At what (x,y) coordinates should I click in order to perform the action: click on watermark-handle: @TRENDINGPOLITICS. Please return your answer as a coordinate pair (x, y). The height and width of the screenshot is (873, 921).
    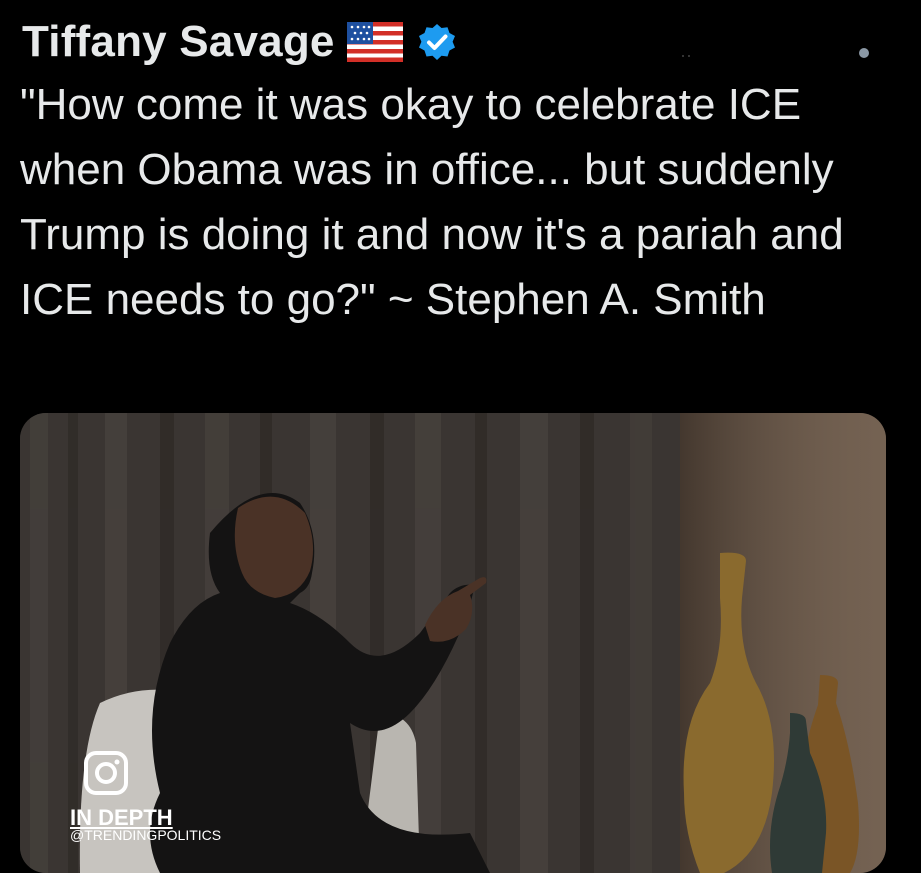
    Looking at the image, I should click on (146, 835).